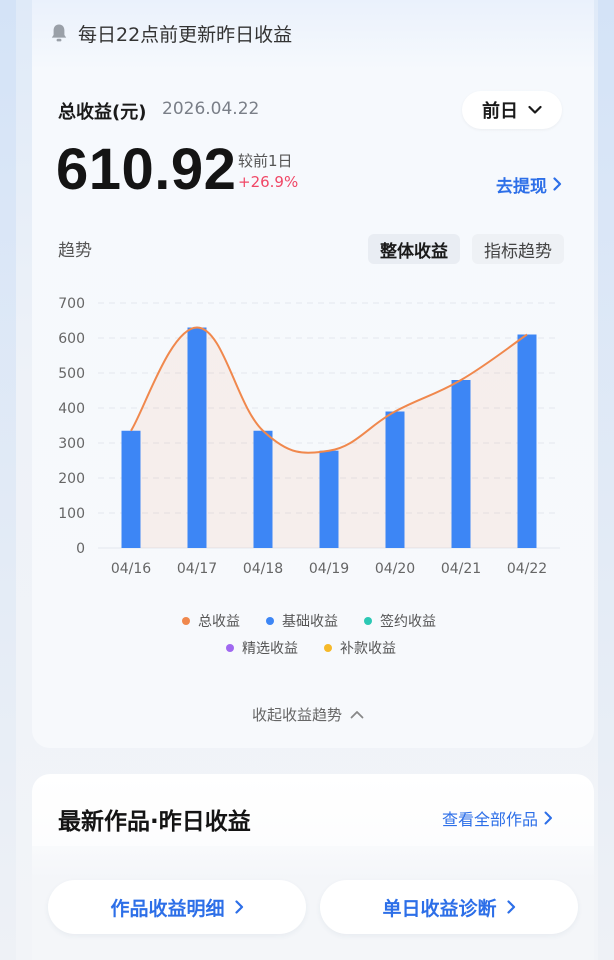 Image resolution: width=614 pixels, height=960 pixels. I want to click on trend-label: 趋势, so click(75, 251).